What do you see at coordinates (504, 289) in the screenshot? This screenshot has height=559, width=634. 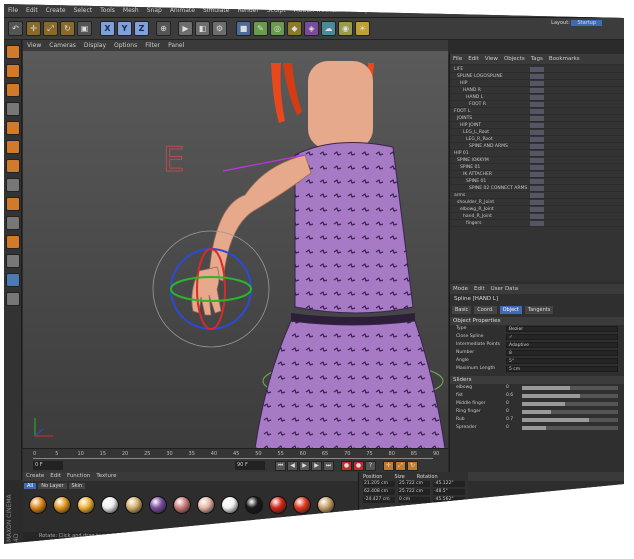 I see `am-menu-user-data: User Data` at bounding box center [504, 289].